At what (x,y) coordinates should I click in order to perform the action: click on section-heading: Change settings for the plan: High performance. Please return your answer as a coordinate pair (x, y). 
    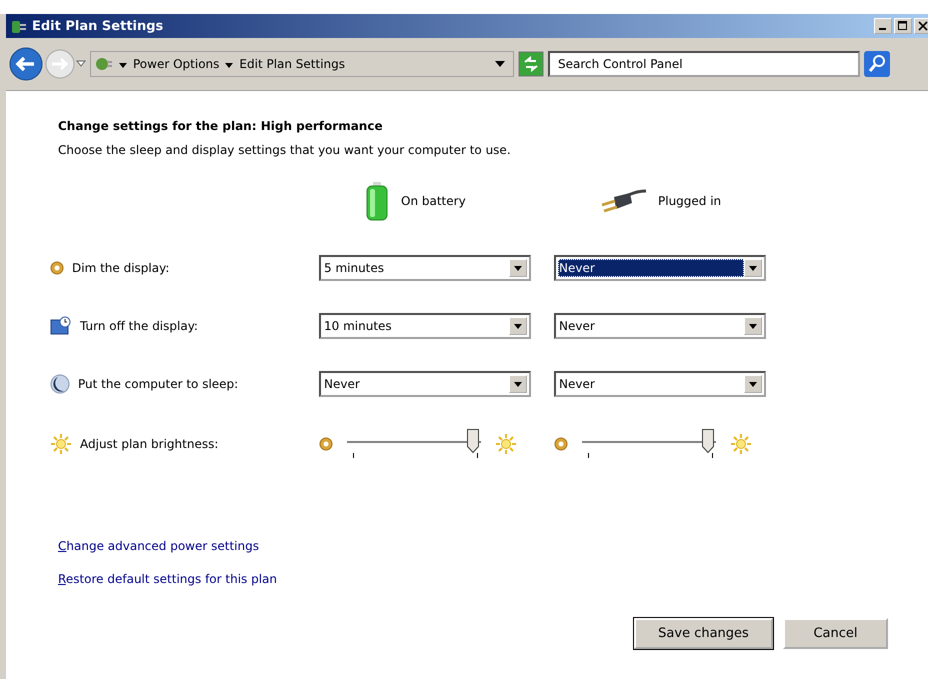
    Looking at the image, I should click on (221, 126).